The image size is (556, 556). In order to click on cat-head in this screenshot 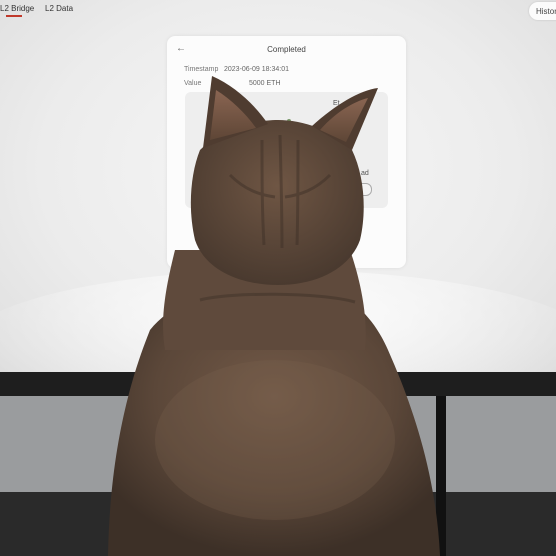, I will do `click(277, 202)`.